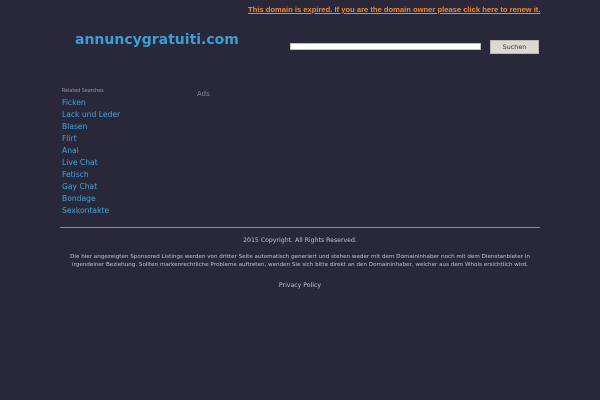 This screenshot has width=600, height=400. I want to click on related-search-link: Bondage, so click(91, 199).